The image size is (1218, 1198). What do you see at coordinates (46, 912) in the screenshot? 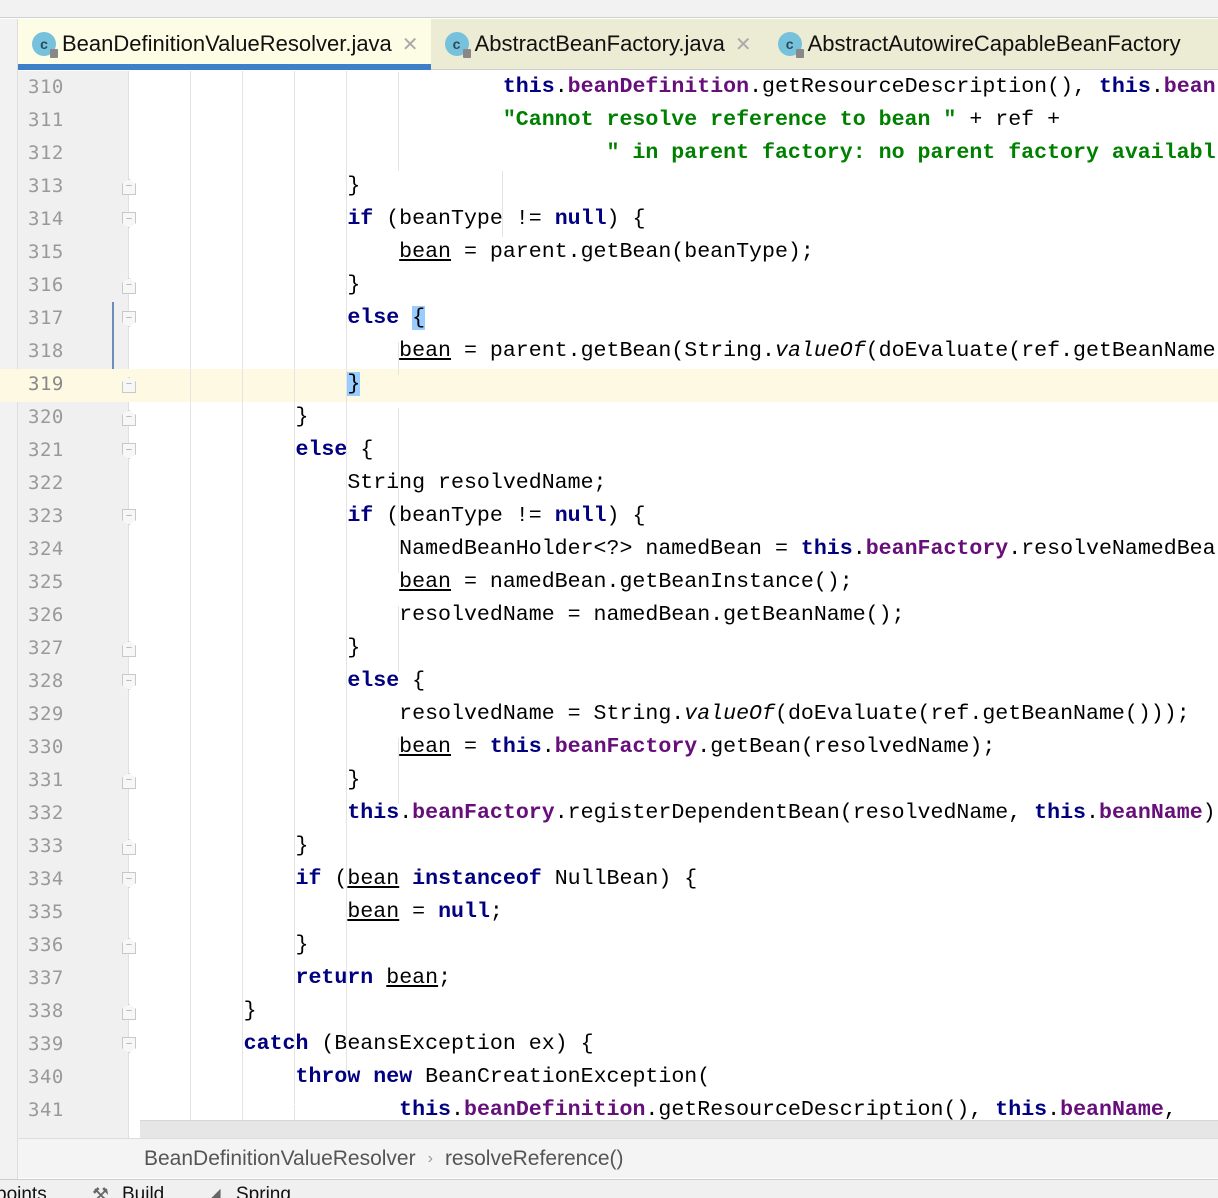
I see `line-number: 335` at bounding box center [46, 912].